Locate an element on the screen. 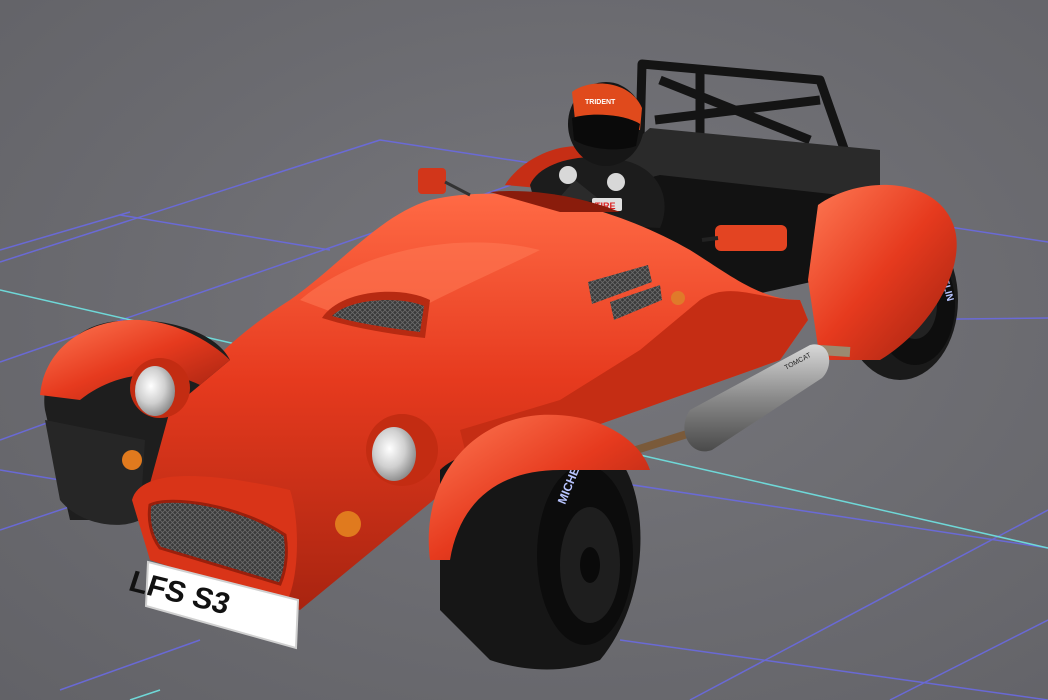 Image resolution: width=1048 pixels, height=700 pixels. side-indicator is located at coordinates (678, 298).